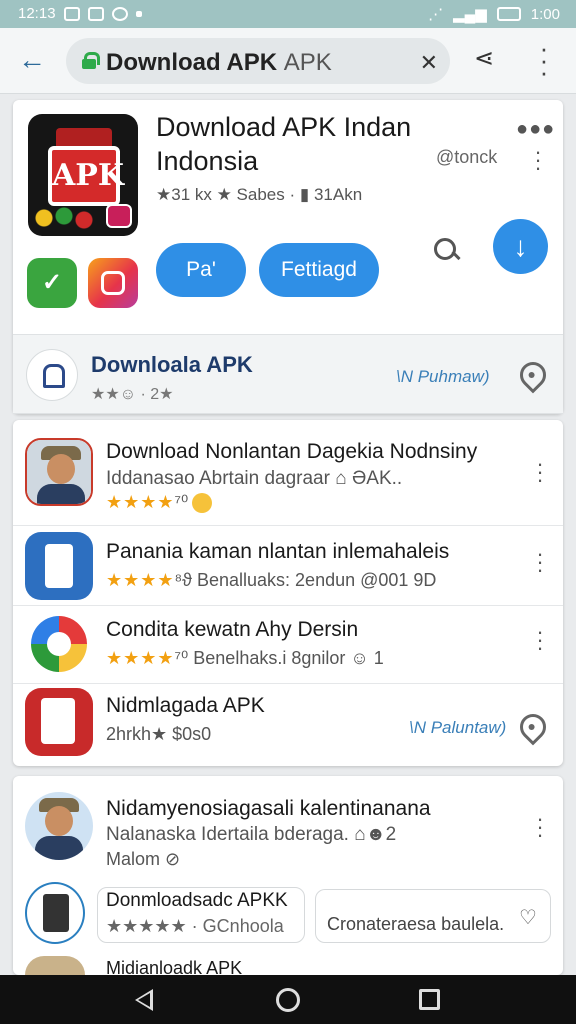 This screenshot has height=1024, width=576. I want to click on chip-text: Cronateraesa baulela., so click(416, 924).